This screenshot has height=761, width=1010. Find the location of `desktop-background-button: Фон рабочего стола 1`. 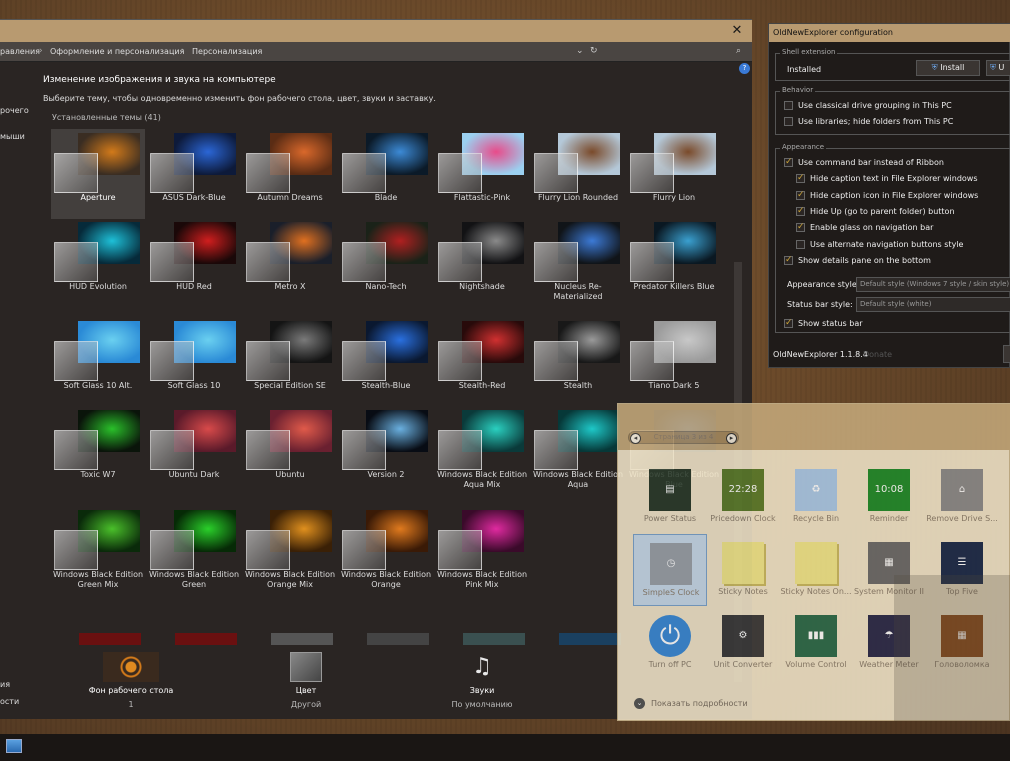

desktop-background-button: Фон рабочего стола 1 is located at coordinates (131, 680).